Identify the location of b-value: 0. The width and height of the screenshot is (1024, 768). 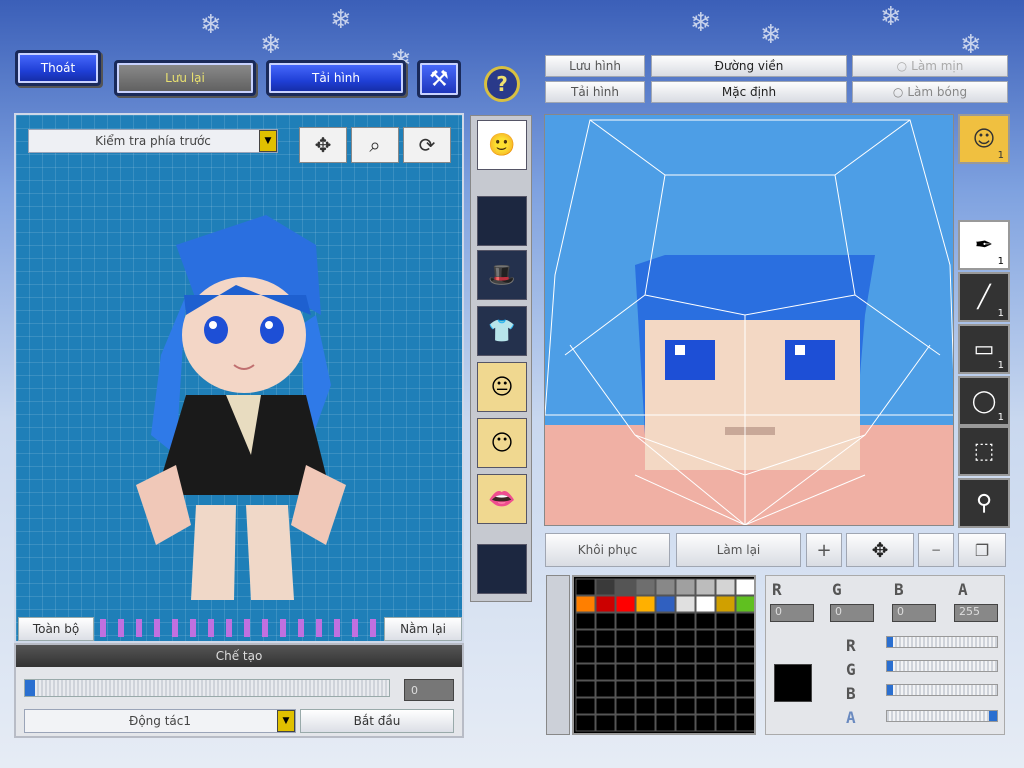
(914, 613).